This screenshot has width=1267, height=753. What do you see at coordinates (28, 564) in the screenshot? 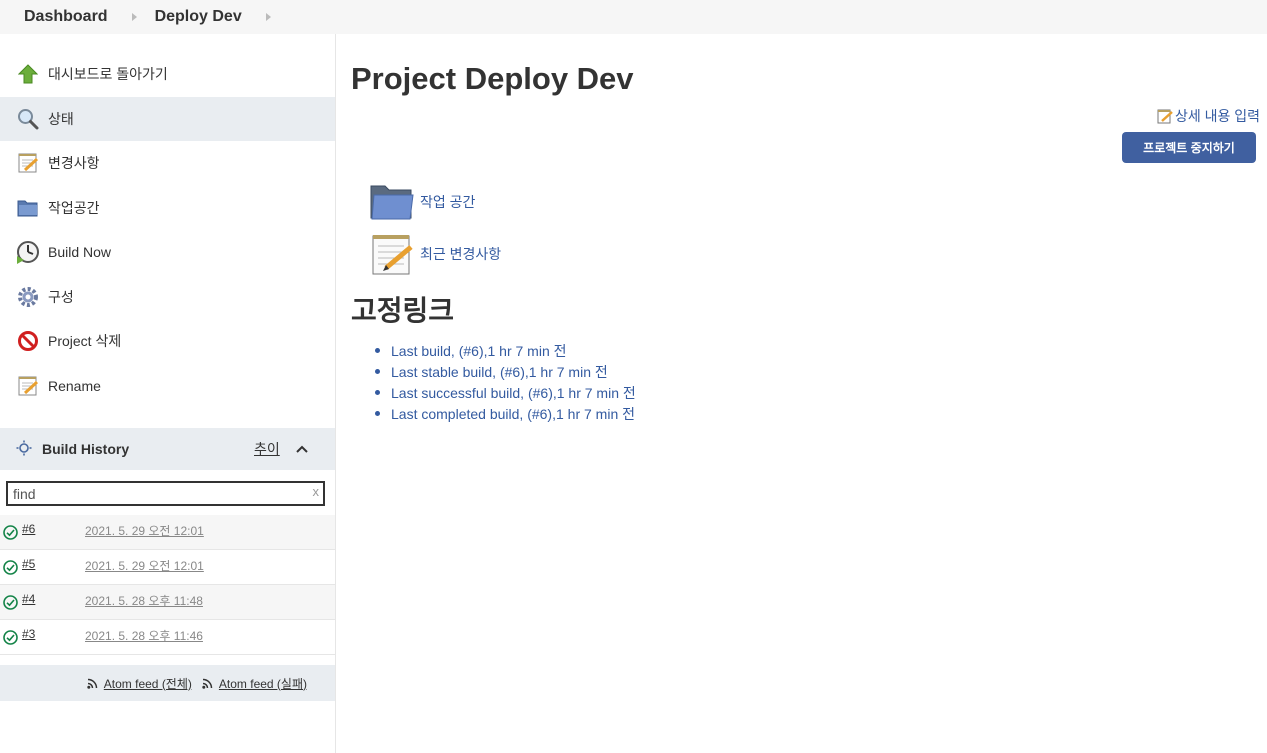
I see `build-number-link: #5` at bounding box center [28, 564].